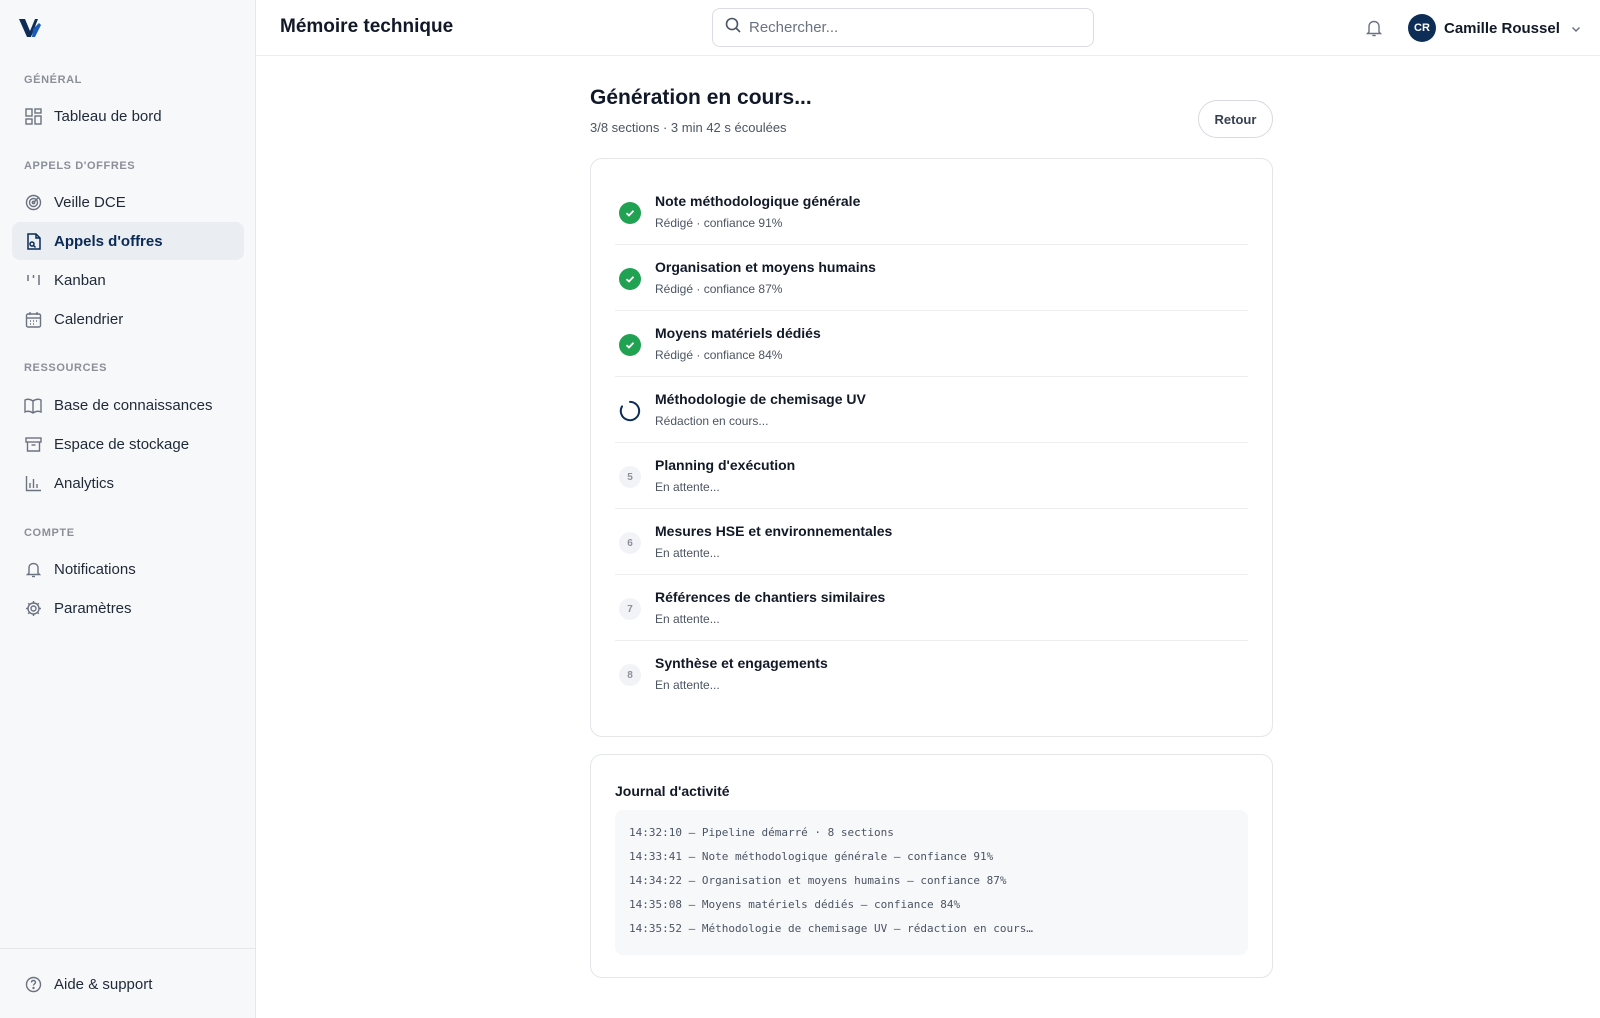 Image resolution: width=1600 pixels, height=1018 pixels. What do you see at coordinates (95, 569) in the screenshot?
I see `sidebar-item-label: Notifications` at bounding box center [95, 569].